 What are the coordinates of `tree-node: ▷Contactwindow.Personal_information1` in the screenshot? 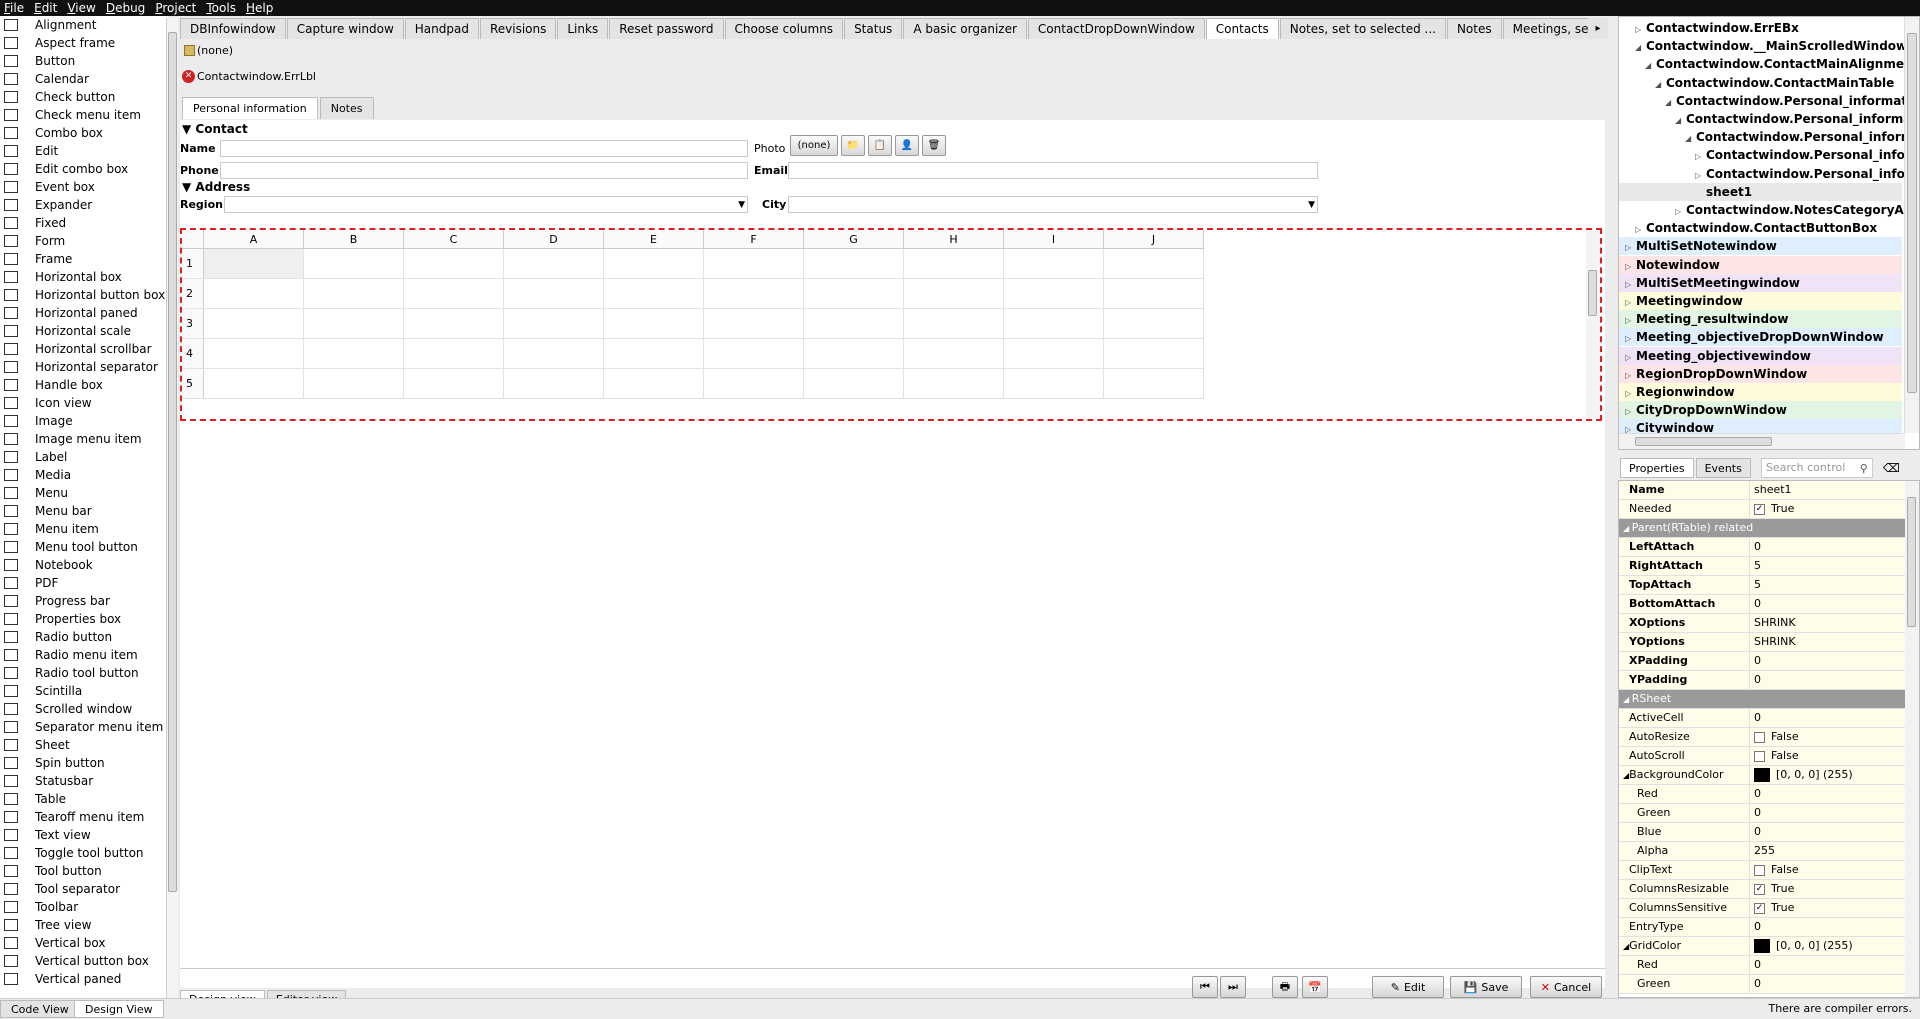 It's located at (1807, 155).